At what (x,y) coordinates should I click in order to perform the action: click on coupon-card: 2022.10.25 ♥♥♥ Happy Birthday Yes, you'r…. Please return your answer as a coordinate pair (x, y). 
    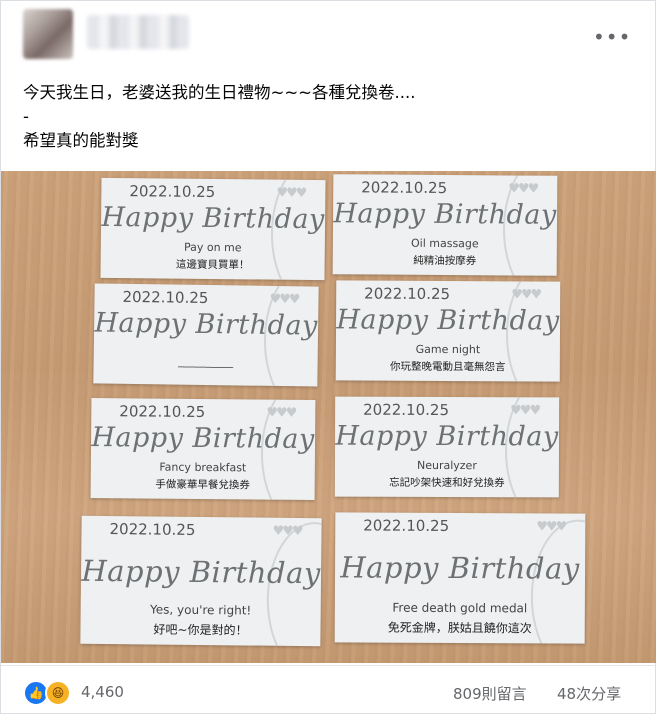
    Looking at the image, I should click on (201, 581).